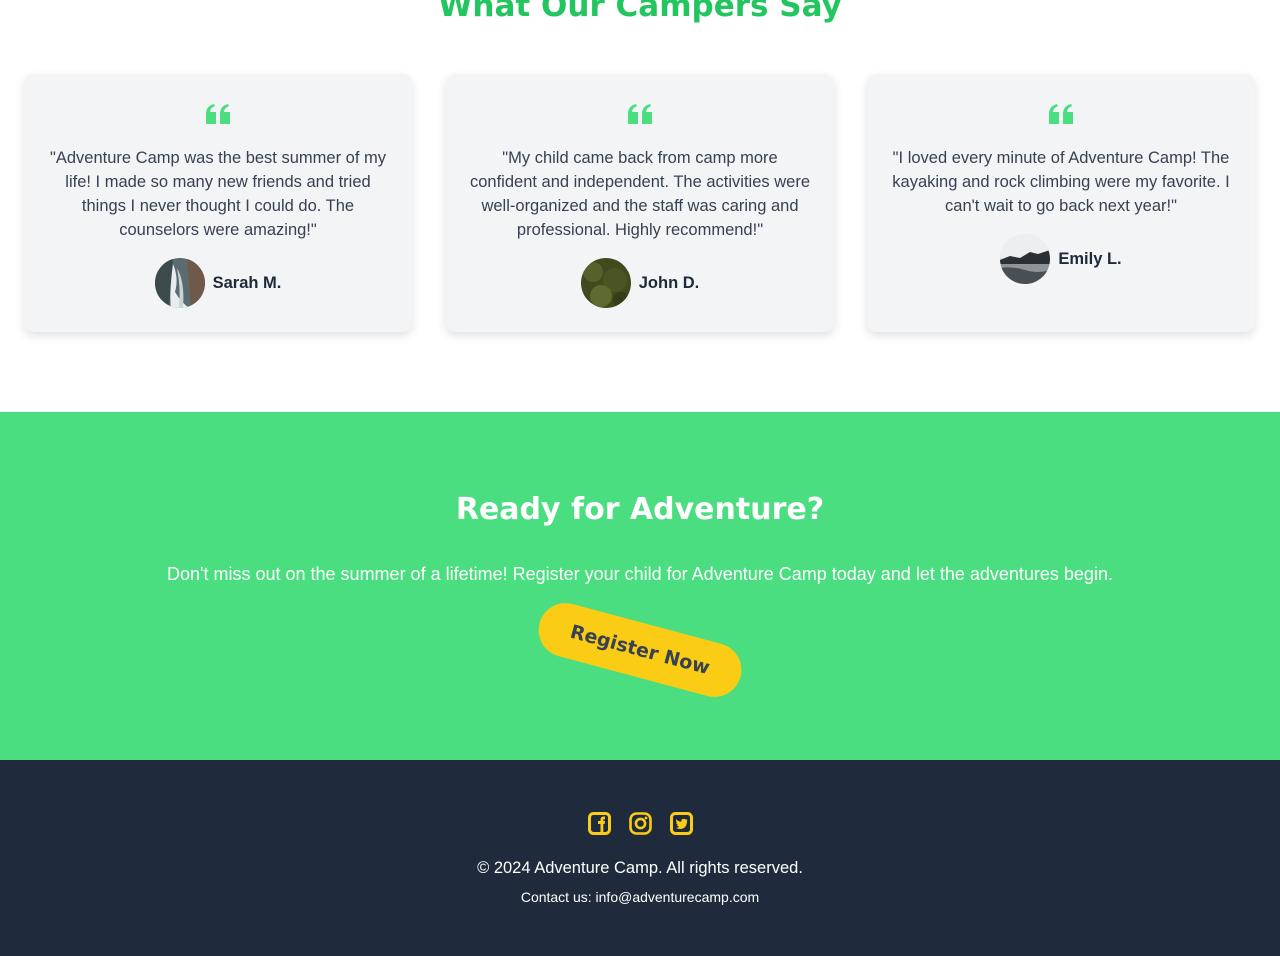  I want to click on testimonial-author: Emily L., so click(1061, 259).